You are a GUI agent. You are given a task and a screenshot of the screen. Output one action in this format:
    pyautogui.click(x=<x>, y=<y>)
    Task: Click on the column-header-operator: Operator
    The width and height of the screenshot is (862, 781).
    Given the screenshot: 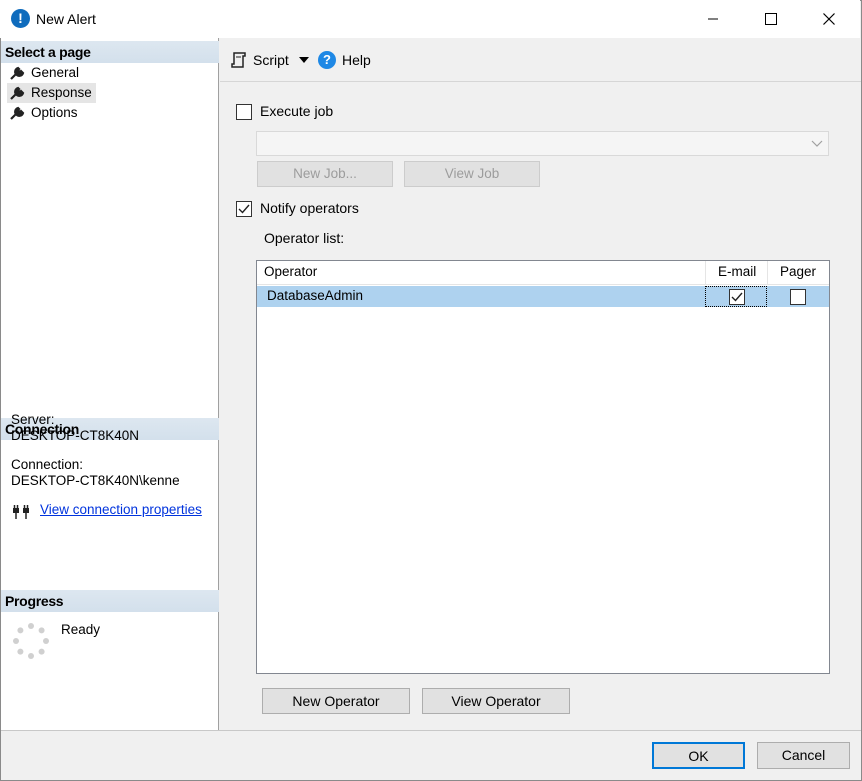 What is the action you would take?
    pyautogui.click(x=290, y=271)
    